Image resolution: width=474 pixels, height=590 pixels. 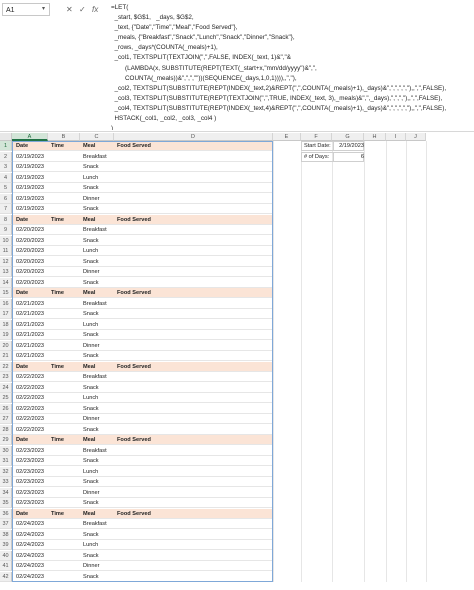 I want to click on column-header-i: I, so click(x=396, y=137).